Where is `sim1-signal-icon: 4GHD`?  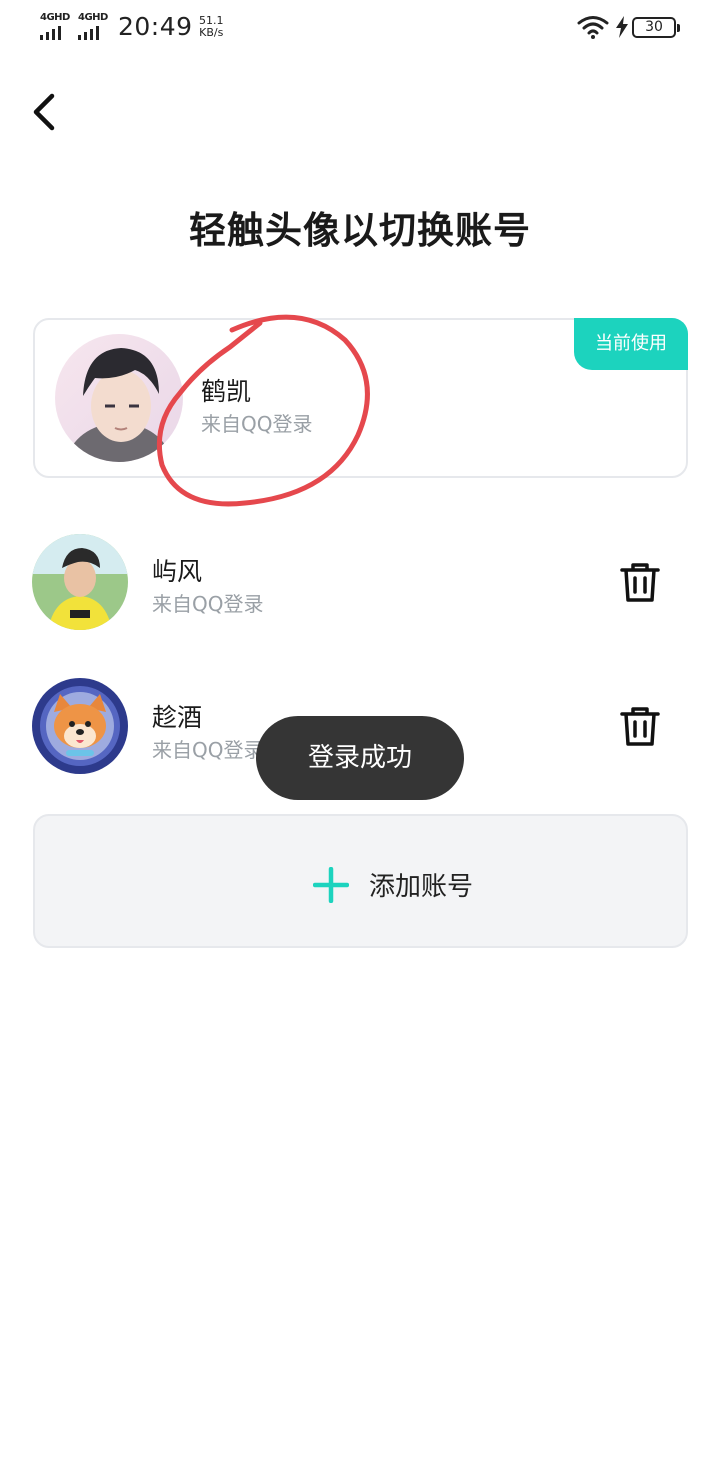
sim1-signal-icon: 4GHD is located at coordinates (57, 26).